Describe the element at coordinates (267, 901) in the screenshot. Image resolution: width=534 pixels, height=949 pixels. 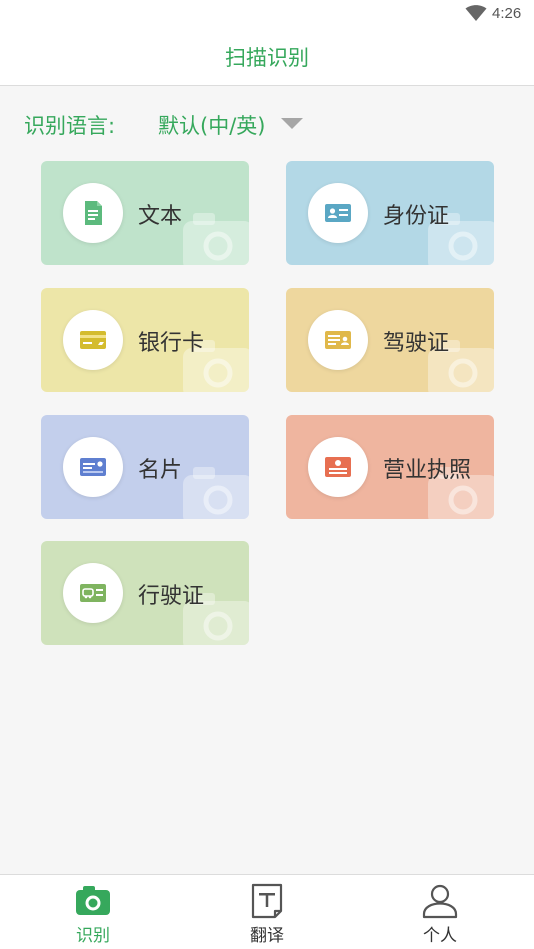
I see `translate-icon` at that location.